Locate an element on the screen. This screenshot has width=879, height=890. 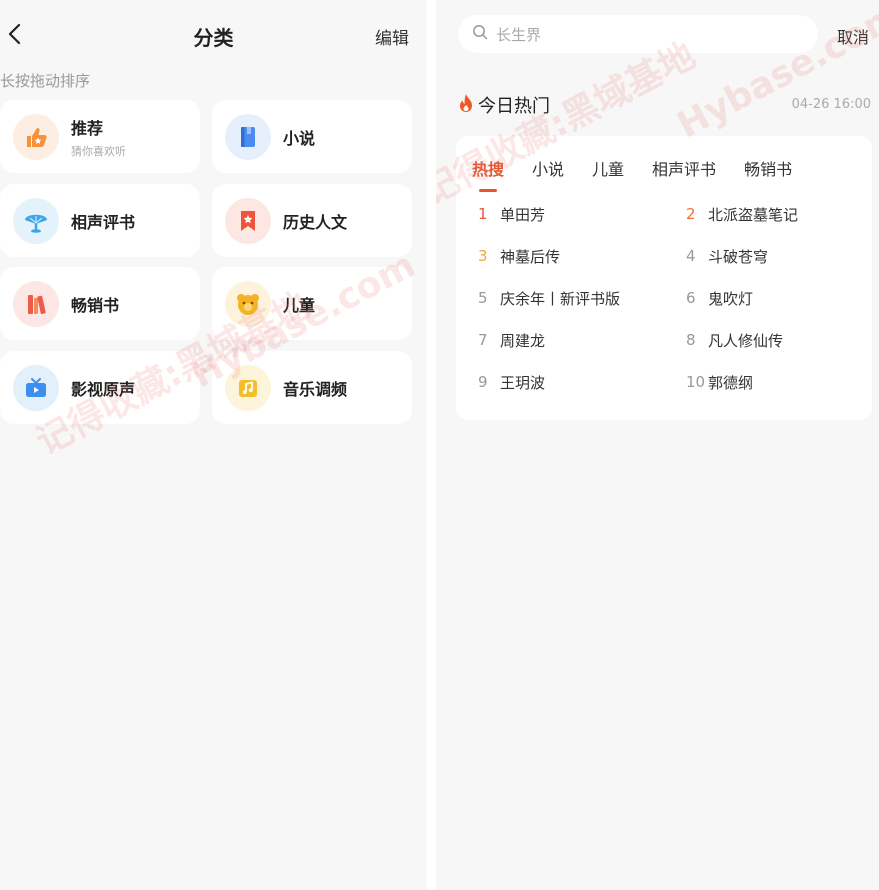
rank-item: 6 鬼吹灯 is located at coordinates (719, 298).